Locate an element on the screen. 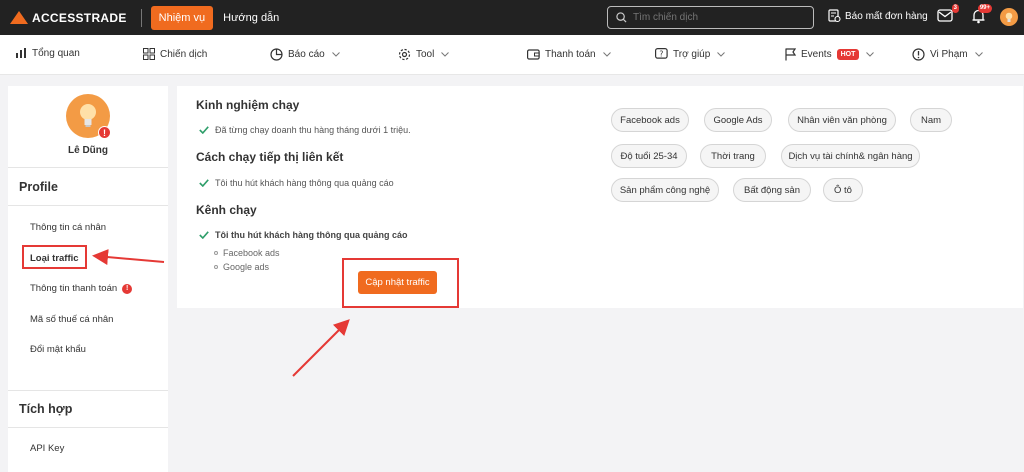 Image resolution: width=1024 pixels, height=472 pixels. sidebar-item-label: API Key is located at coordinates (47, 448).